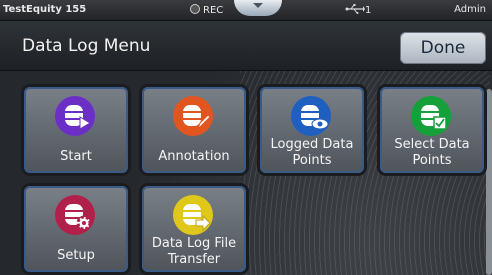  I want to click on pull-down-tab, so click(258, 8).